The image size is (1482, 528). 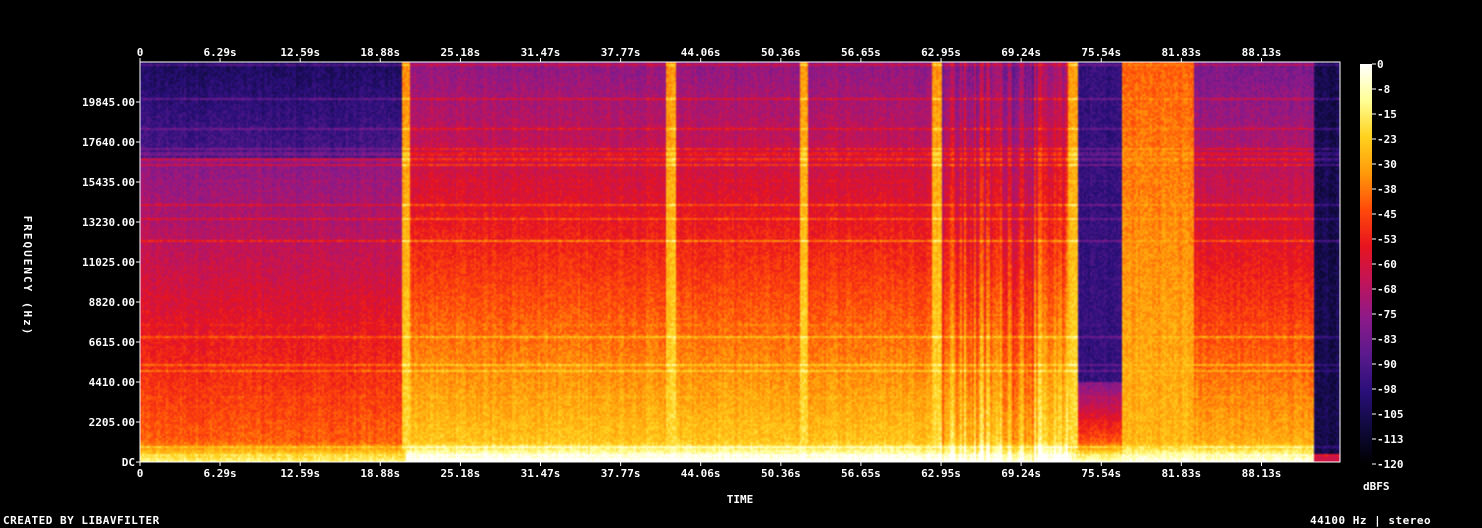 I want to click on bottom-tick-label: 50.36s, so click(x=781, y=473).